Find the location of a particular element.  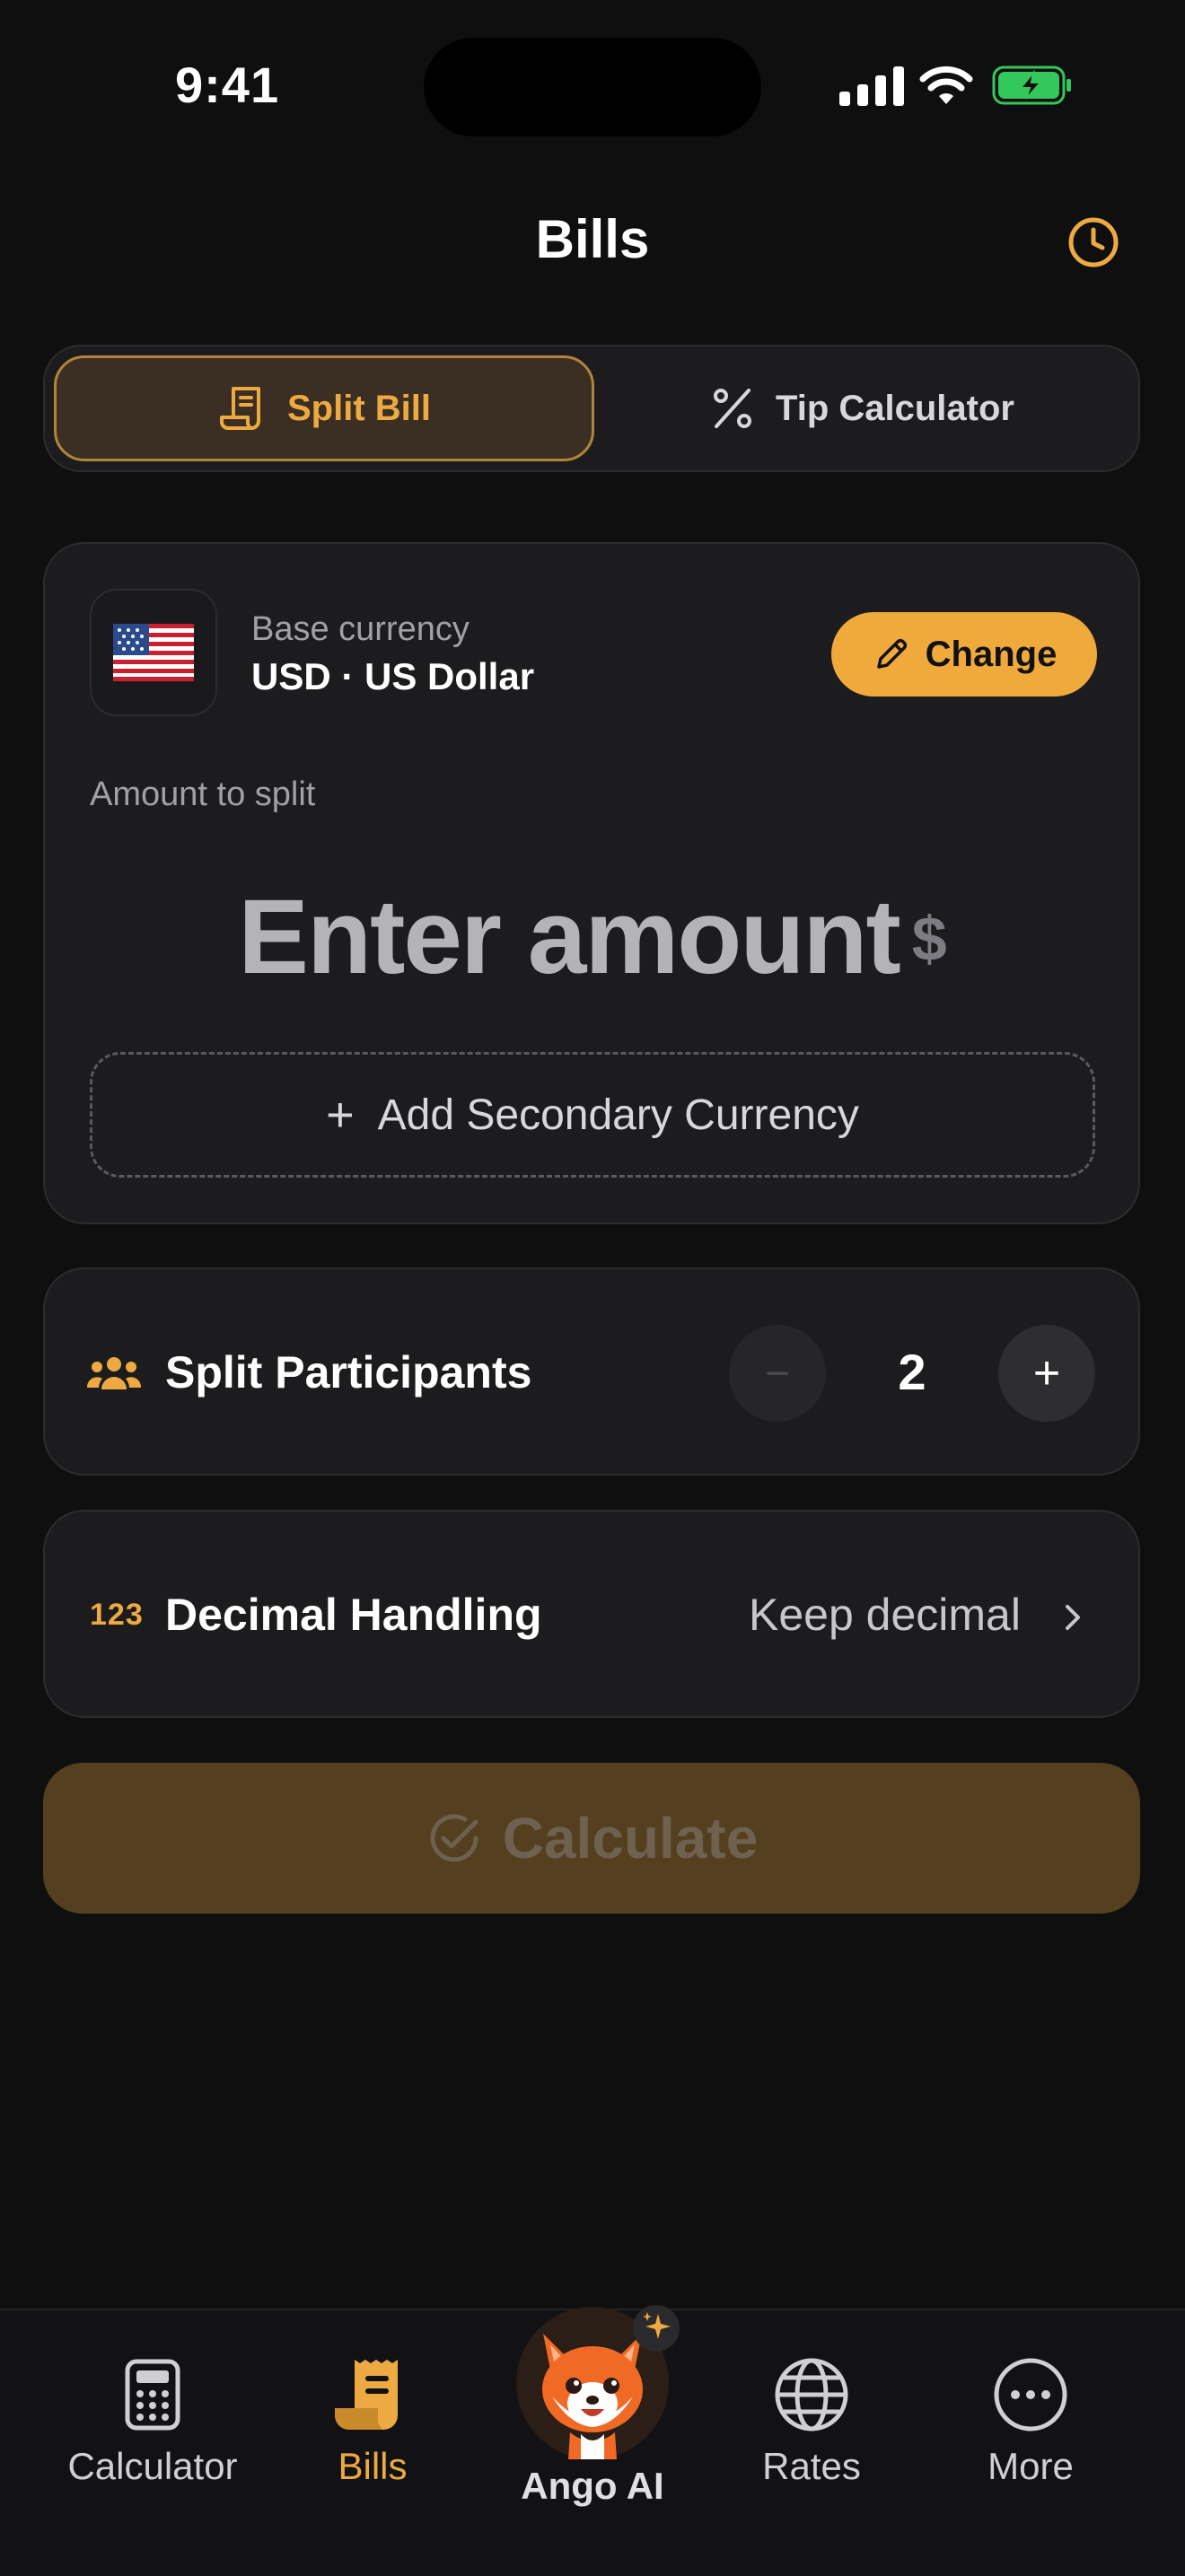

add-secondary-currency-button: + Add Secondary Currency is located at coordinates (592, 1115).